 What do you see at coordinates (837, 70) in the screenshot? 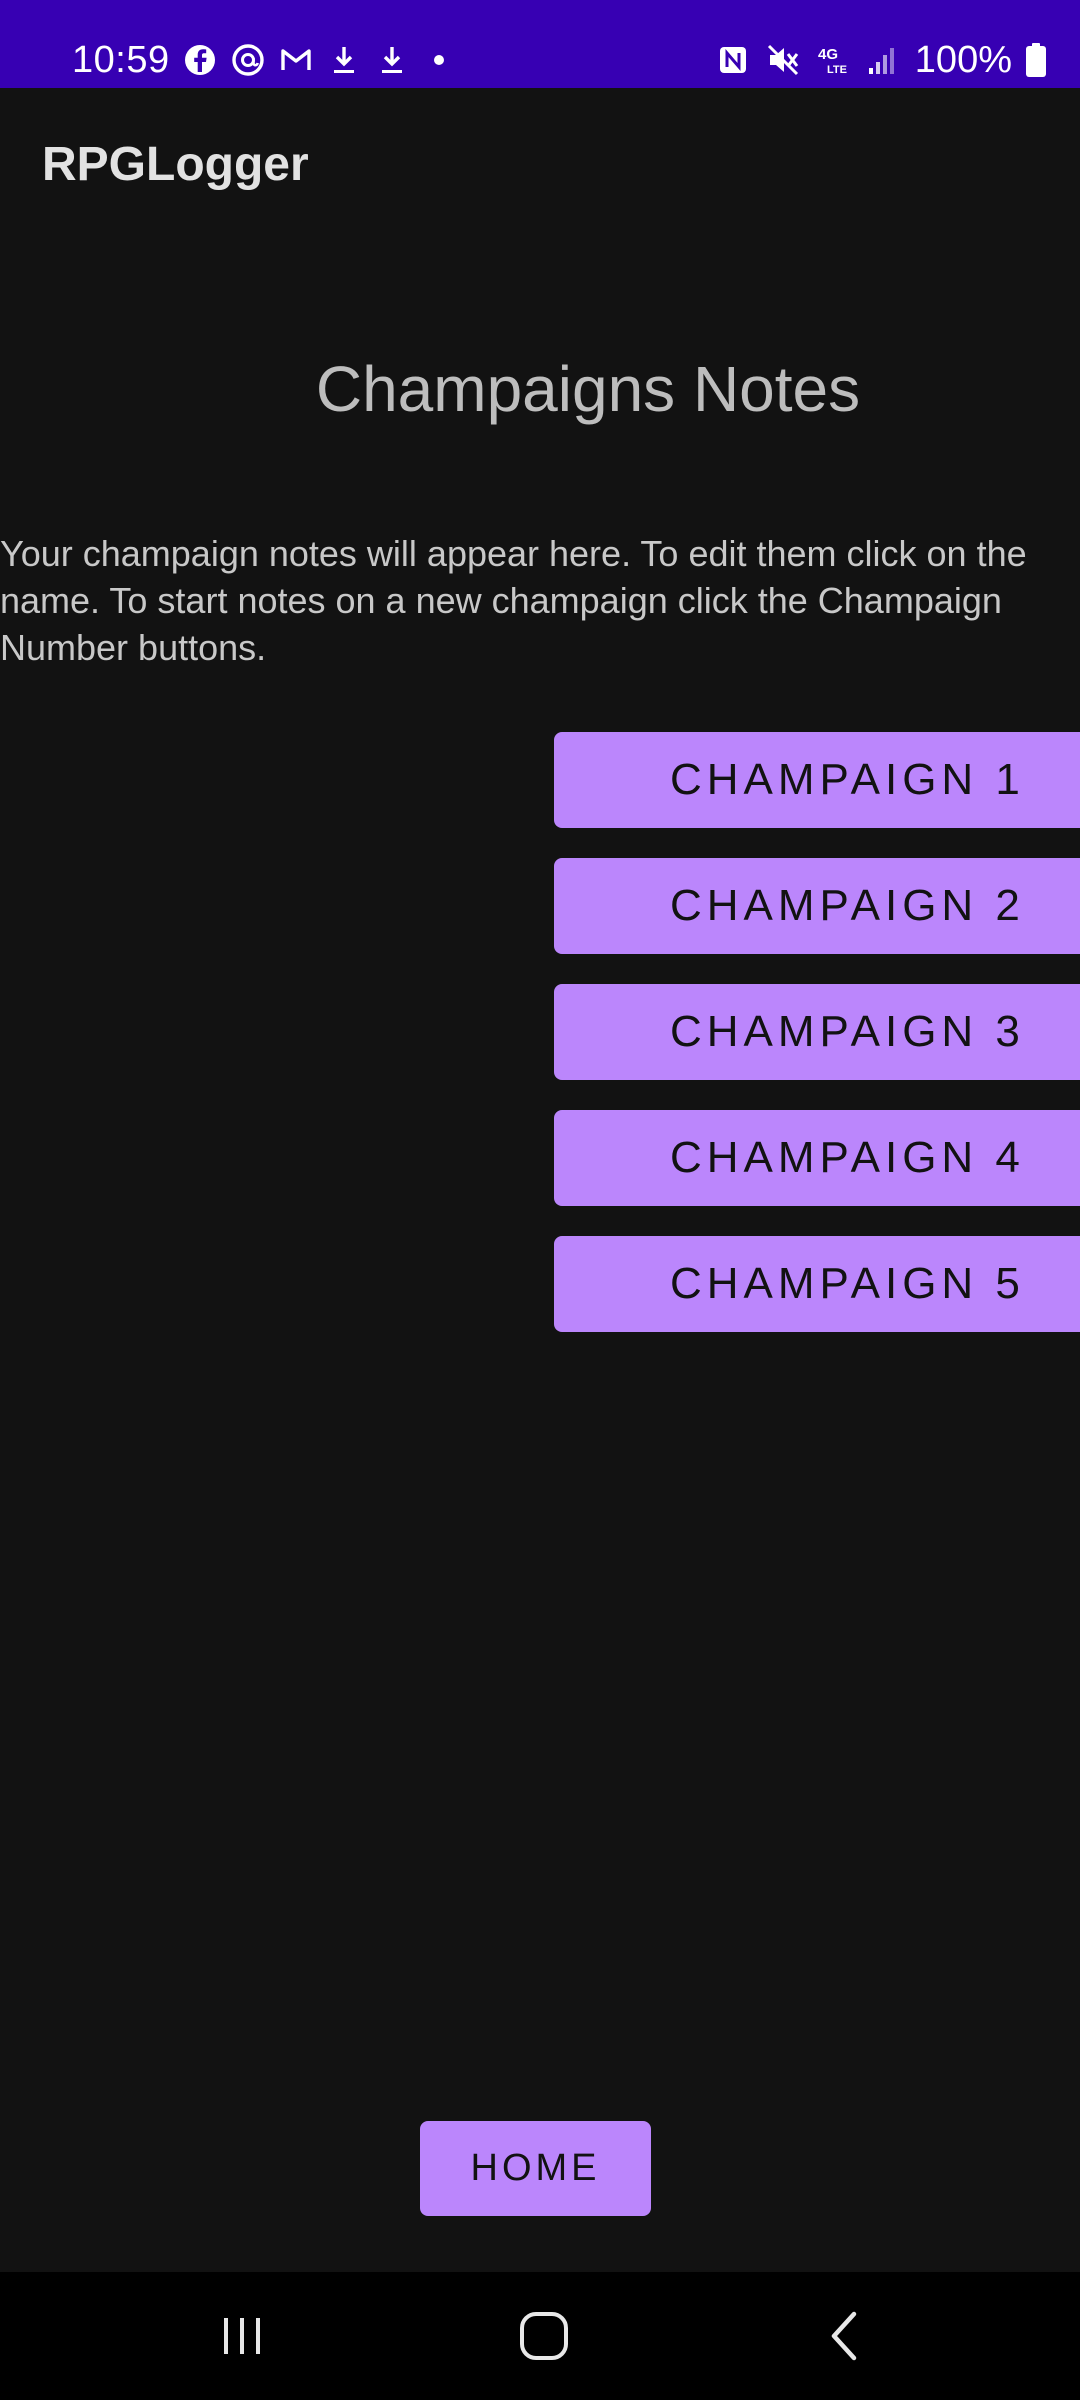
I see `svg-text: LTE` at bounding box center [837, 70].